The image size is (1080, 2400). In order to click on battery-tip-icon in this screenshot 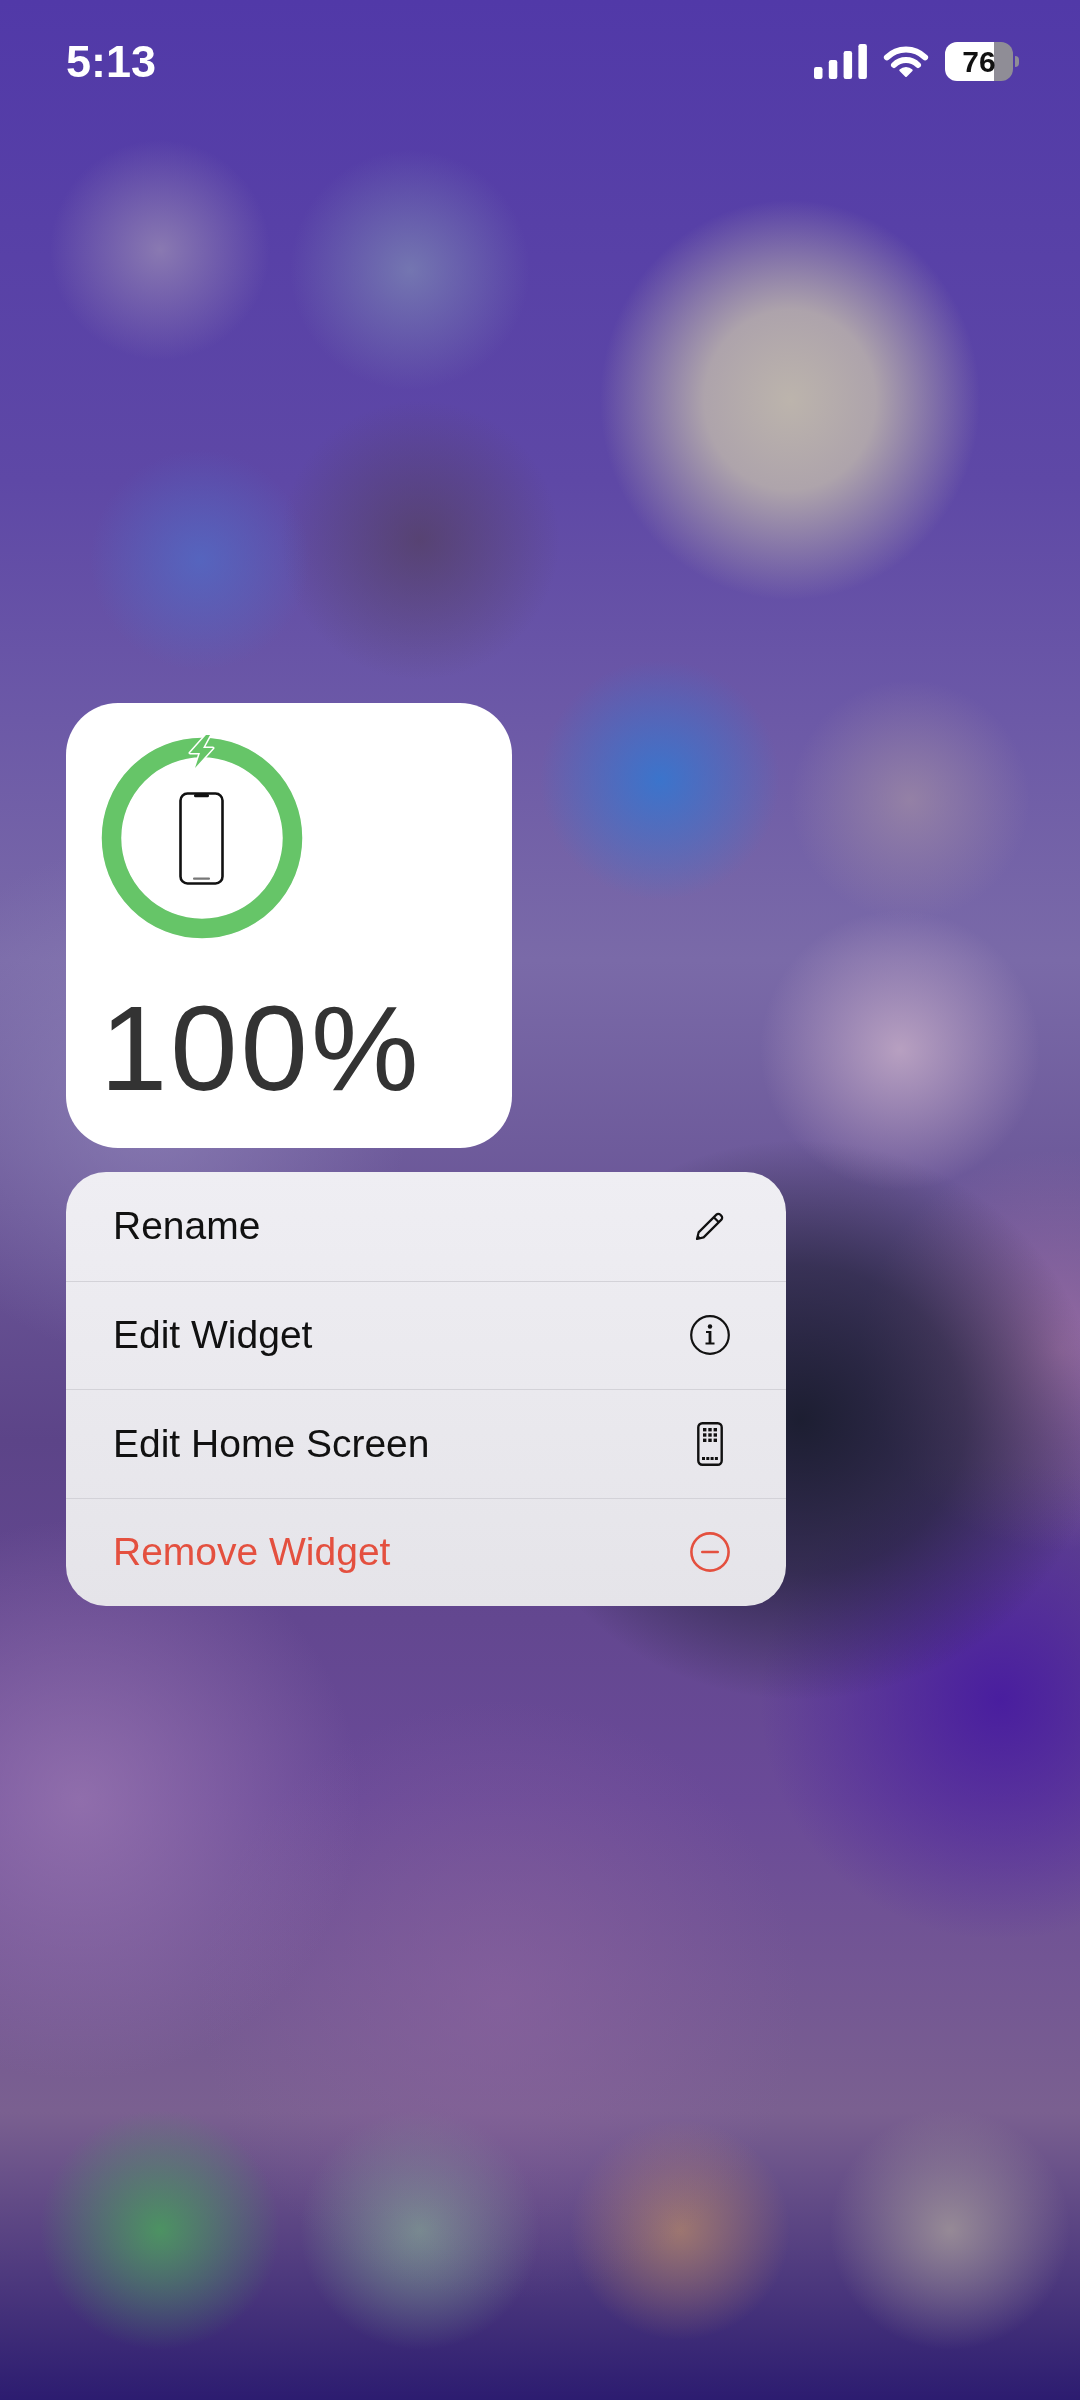, I will do `click(1017, 61)`.